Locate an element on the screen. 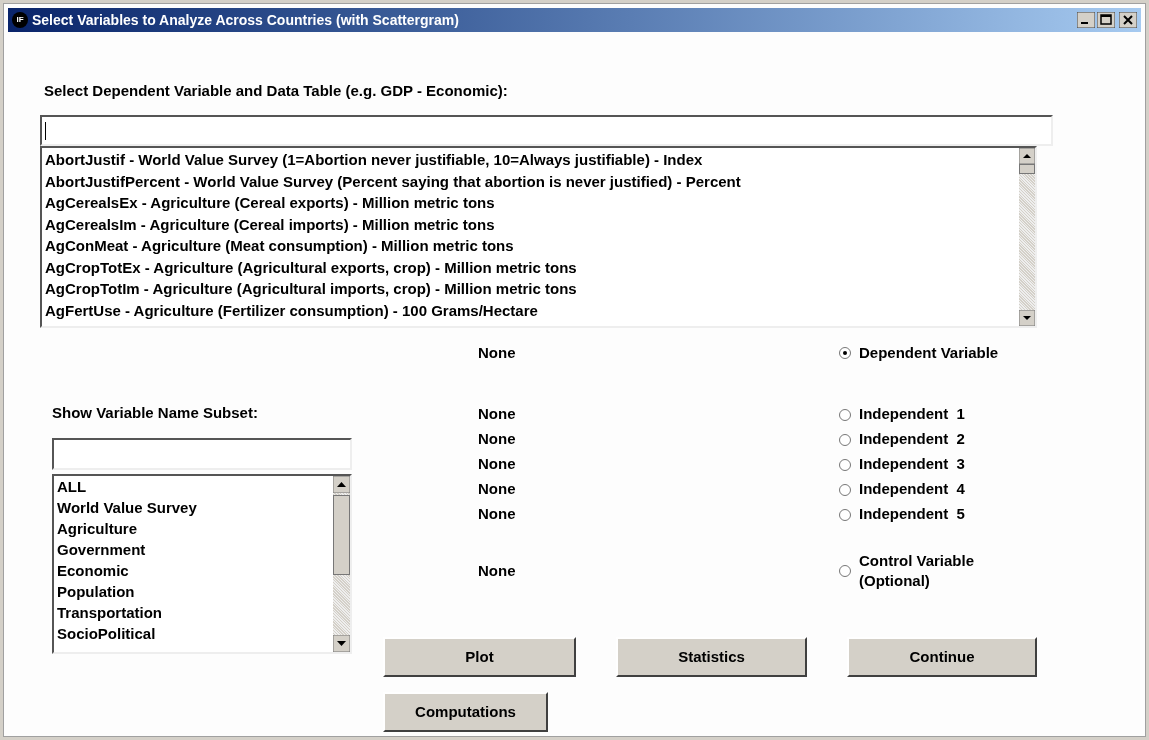 The width and height of the screenshot is (1149, 740). minimize-icon is located at coordinates (1086, 20).